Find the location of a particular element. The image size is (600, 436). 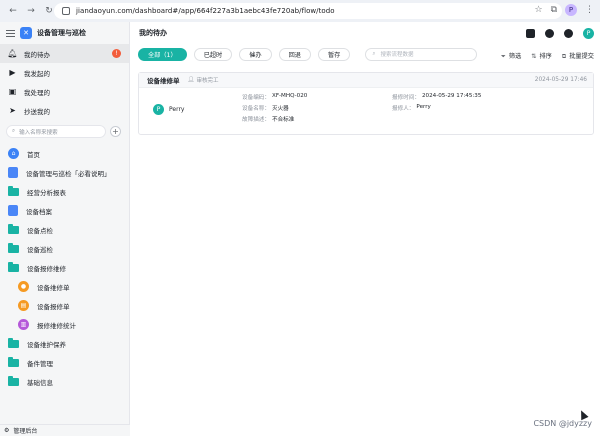

forward-icon: → is located at coordinates (31, 11).